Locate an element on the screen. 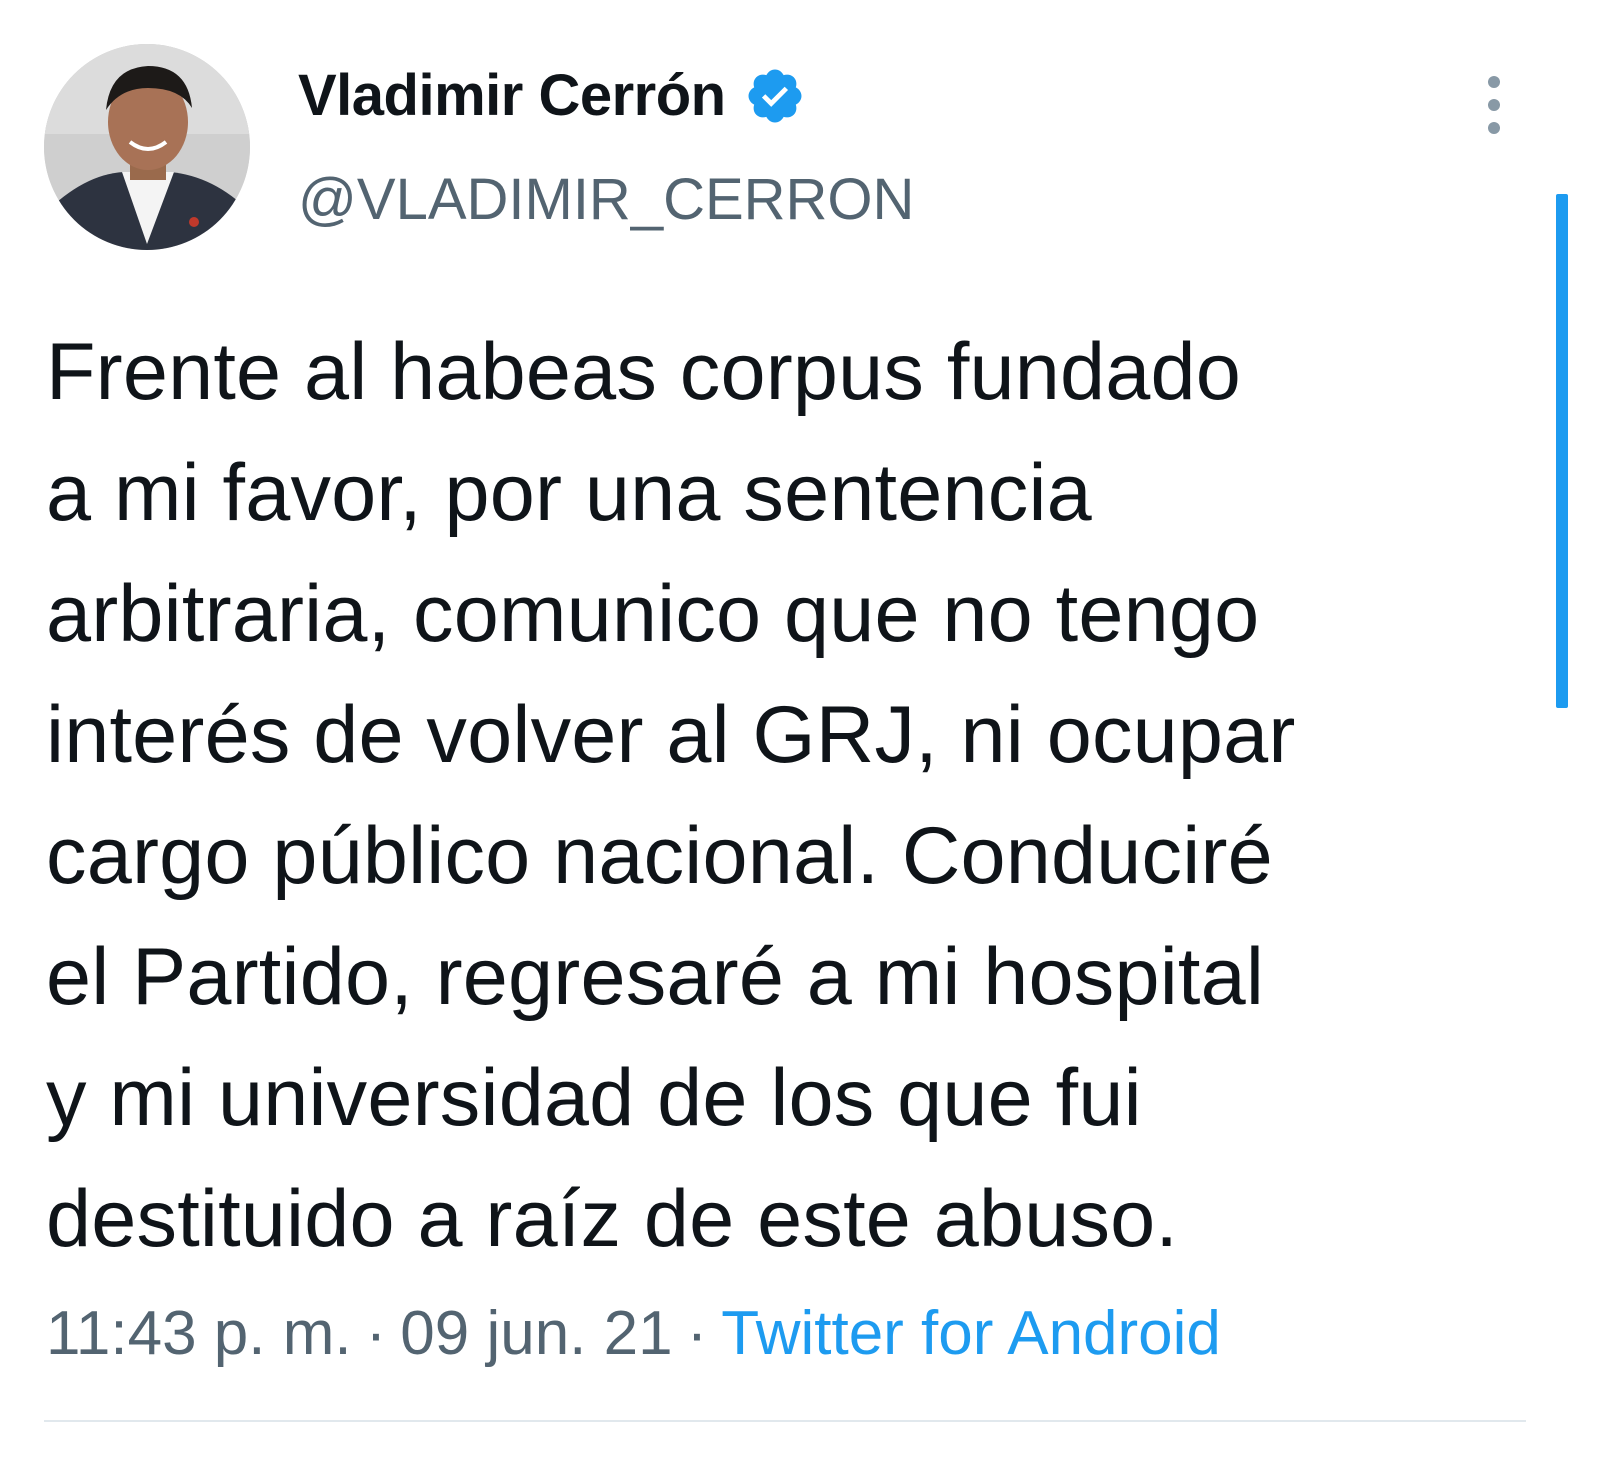 The image size is (1600, 1460). tweet-line: el Partido, regresaré a mi hospital is located at coordinates (655, 977).